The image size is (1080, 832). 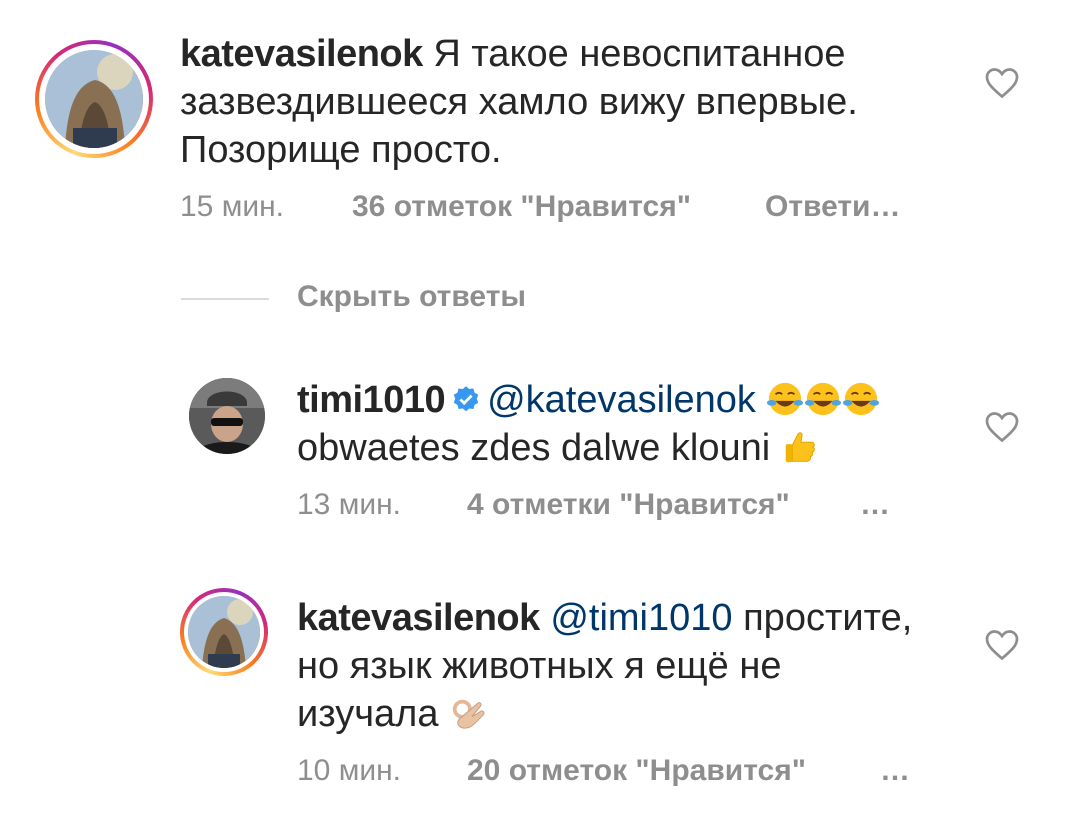 I want to click on comment-body: obwaetes zdes dalwe klouni, so click(x=534, y=448).